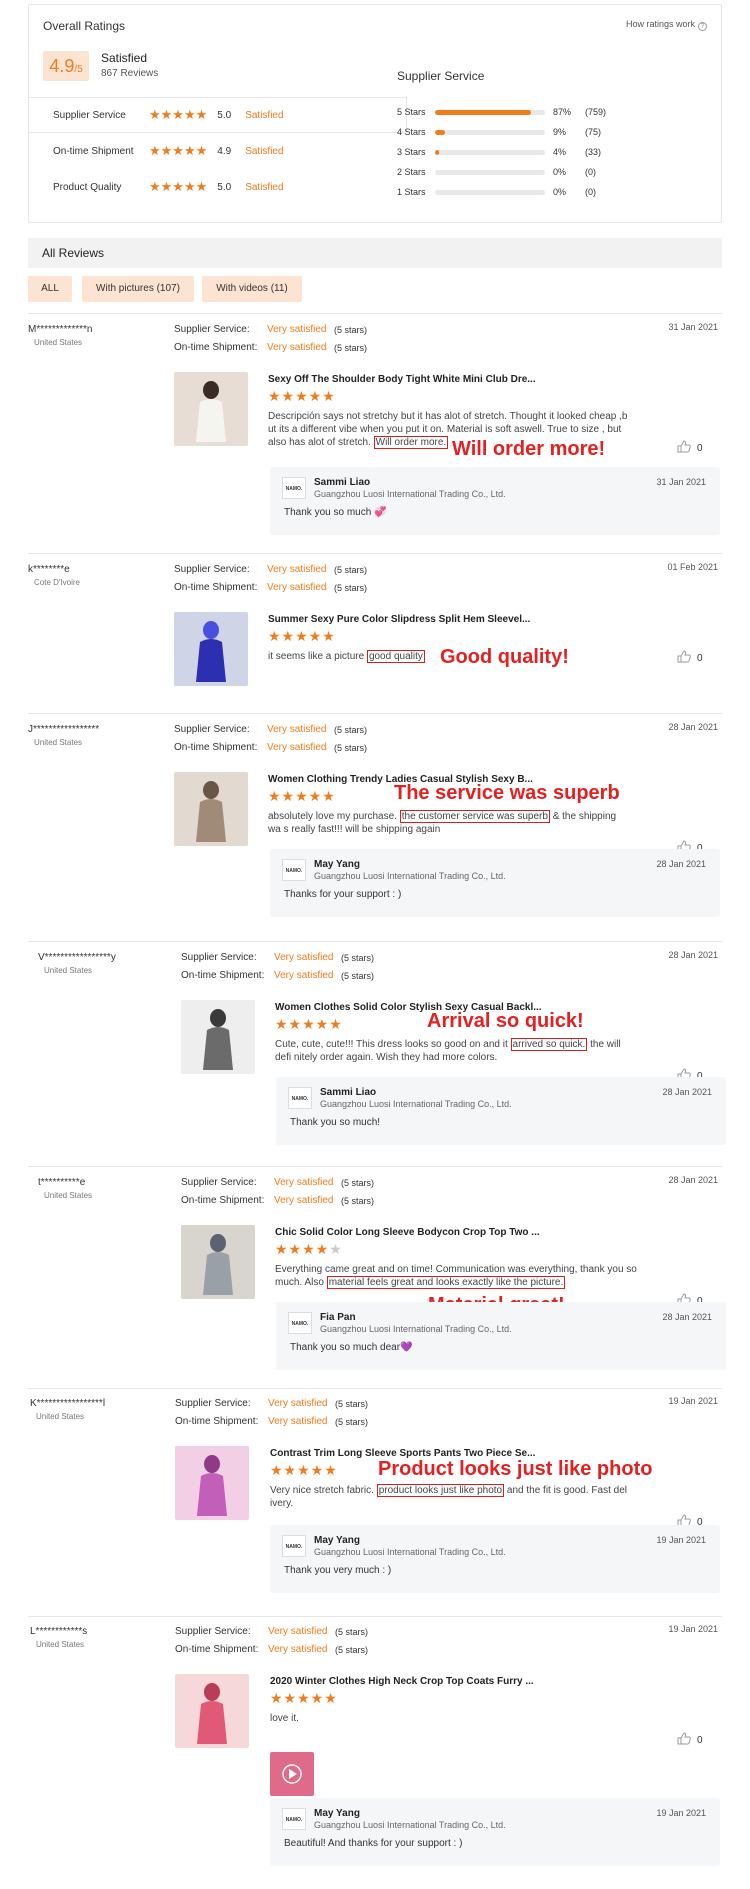  I want to click on breakdown-count: (759), so click(596, 112).